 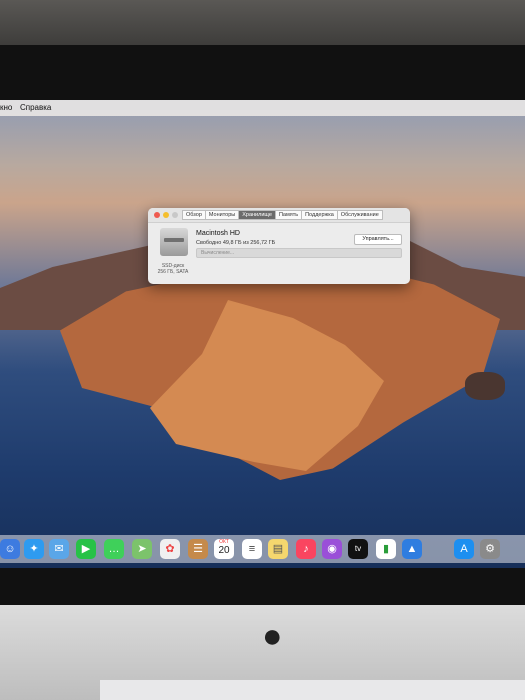 I want to click on numbers-icon: ▮, so click(x=386, y=549).